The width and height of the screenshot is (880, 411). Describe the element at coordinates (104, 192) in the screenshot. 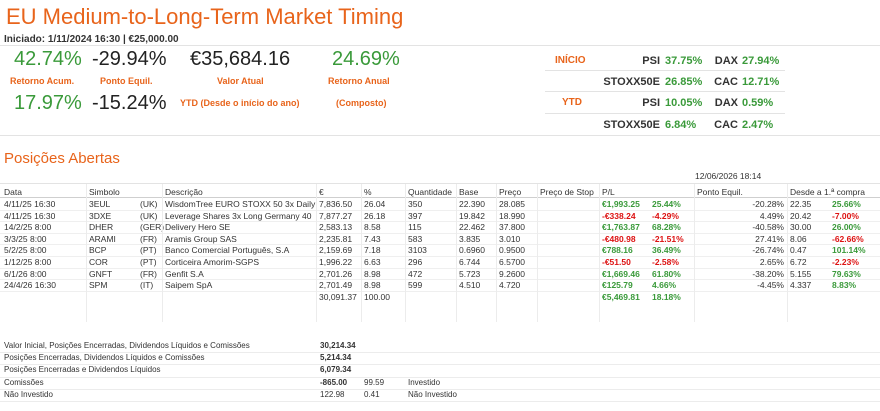

I see `col-simbolo: Simbolo` at that location.